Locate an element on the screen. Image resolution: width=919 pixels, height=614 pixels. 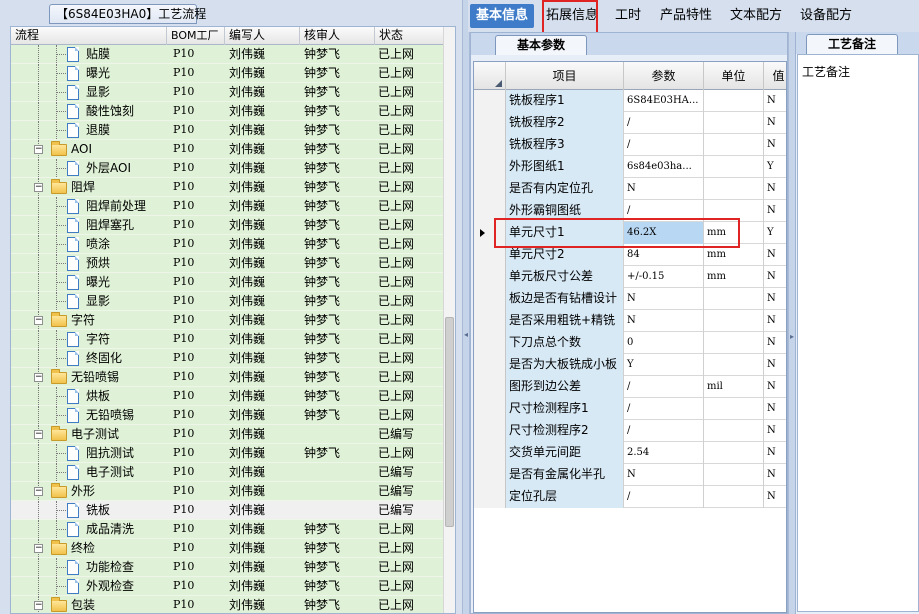
tree-row: 终固化 P10 刘伟巍 钟梦飞 已上网 is located at coordinates (228, 358).